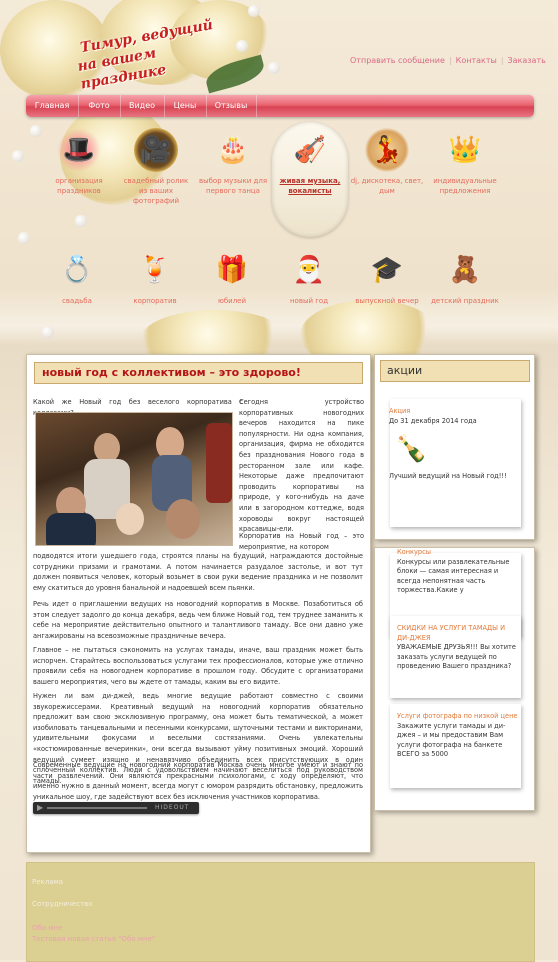 The width and height of the screenshot is (558, 962). I want to click on top-links: Отправить сообщение | Контакты | Заказать, so click(448, 60).